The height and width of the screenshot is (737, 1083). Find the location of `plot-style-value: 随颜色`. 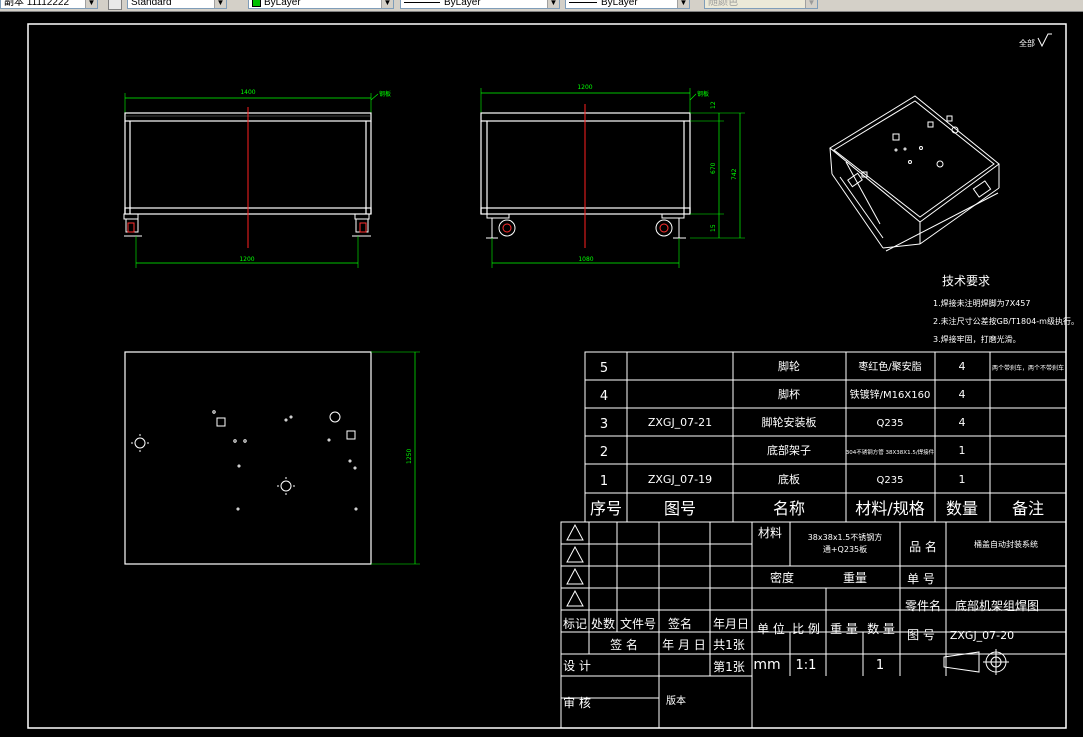

plot-style-value: 随颜色 is located at coordinates (723, 4).